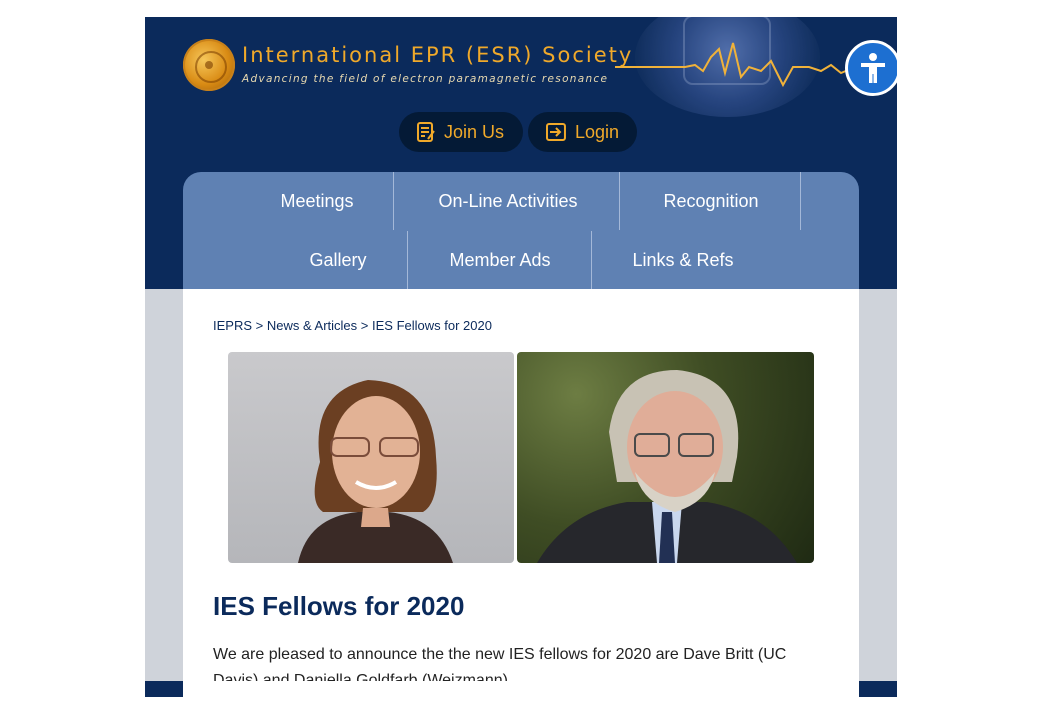  Describe the element at coordinates (500, 260) in the screenshot. I see `nav-item-member-ads: Member Ads` at that location.